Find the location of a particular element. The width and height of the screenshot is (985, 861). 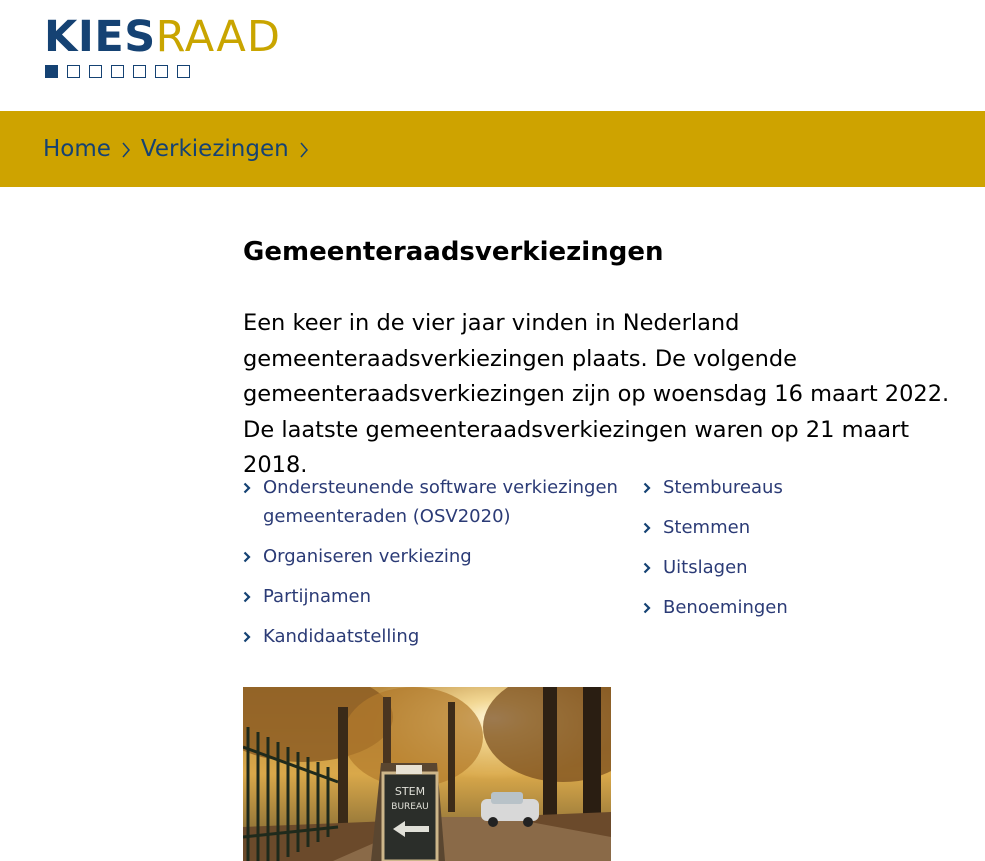

link-label: Benoemingen is located at coordinates (725, 607).